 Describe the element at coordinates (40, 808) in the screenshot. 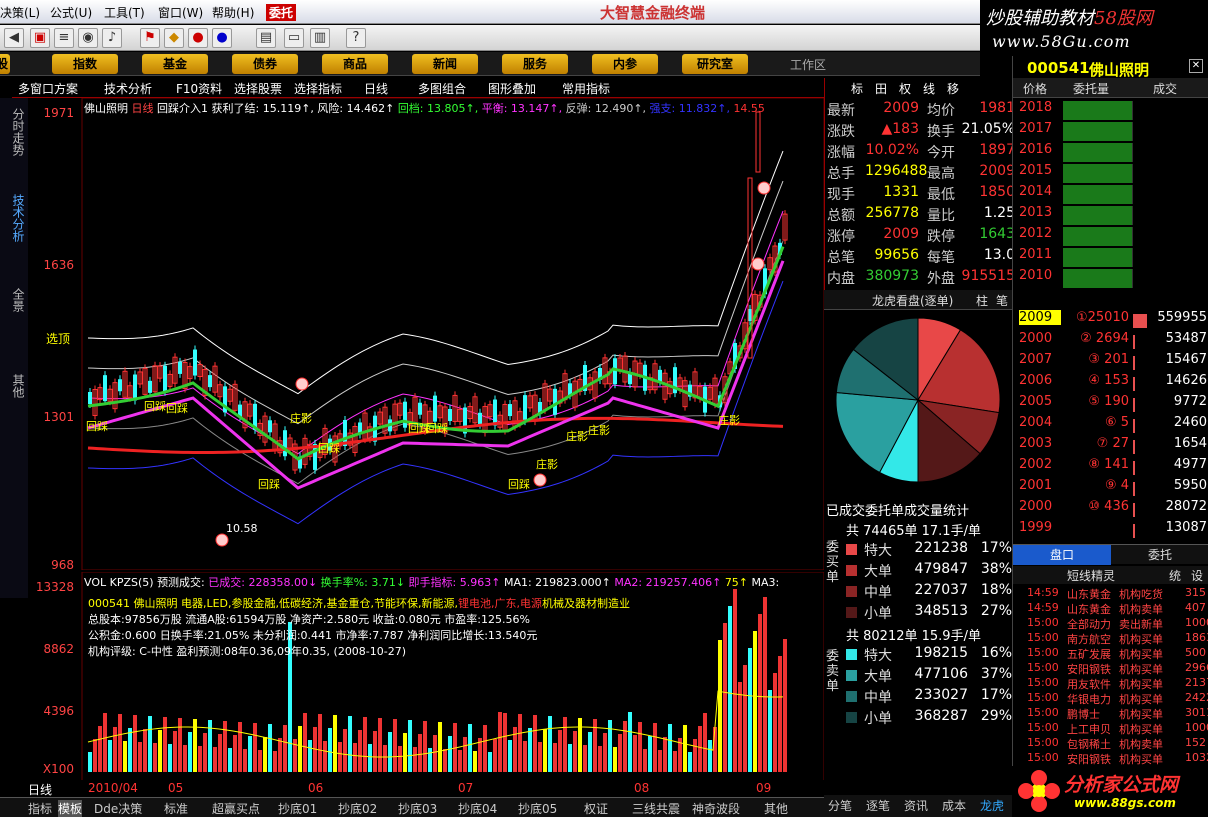

I see `tab-indicator: 指标` at that location.